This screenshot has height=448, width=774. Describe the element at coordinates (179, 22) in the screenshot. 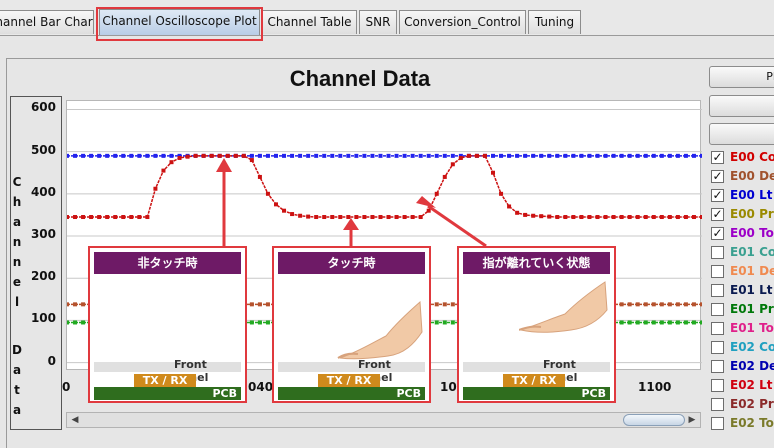

I see `tab-channel-oscilloscope-plot: Channel Oscilloscope Plot` at that location.